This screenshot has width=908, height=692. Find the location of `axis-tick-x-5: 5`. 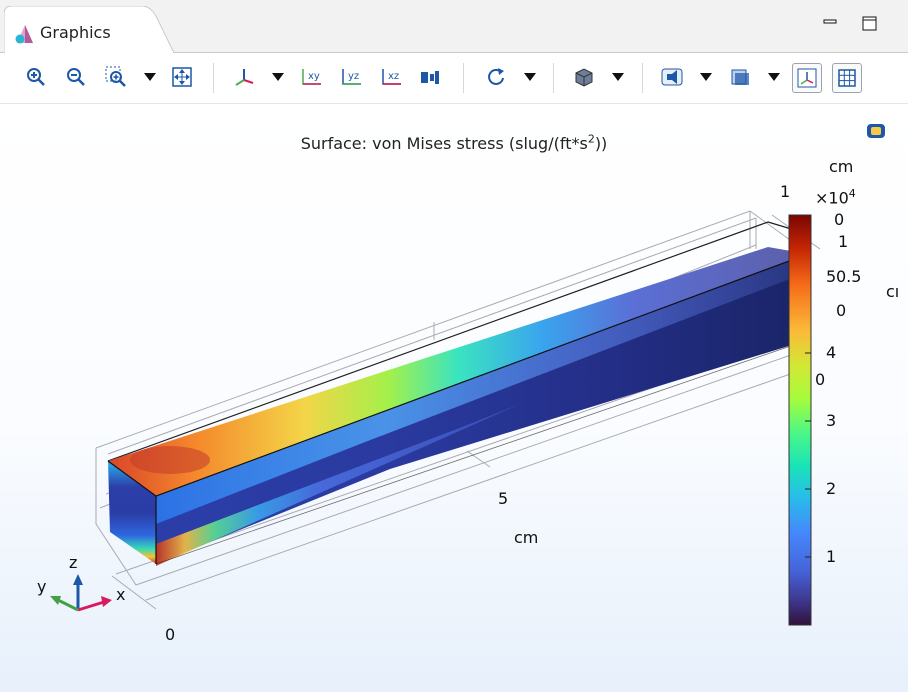

axis-tick-x-5: 5 is located at coordinates (503, 498).